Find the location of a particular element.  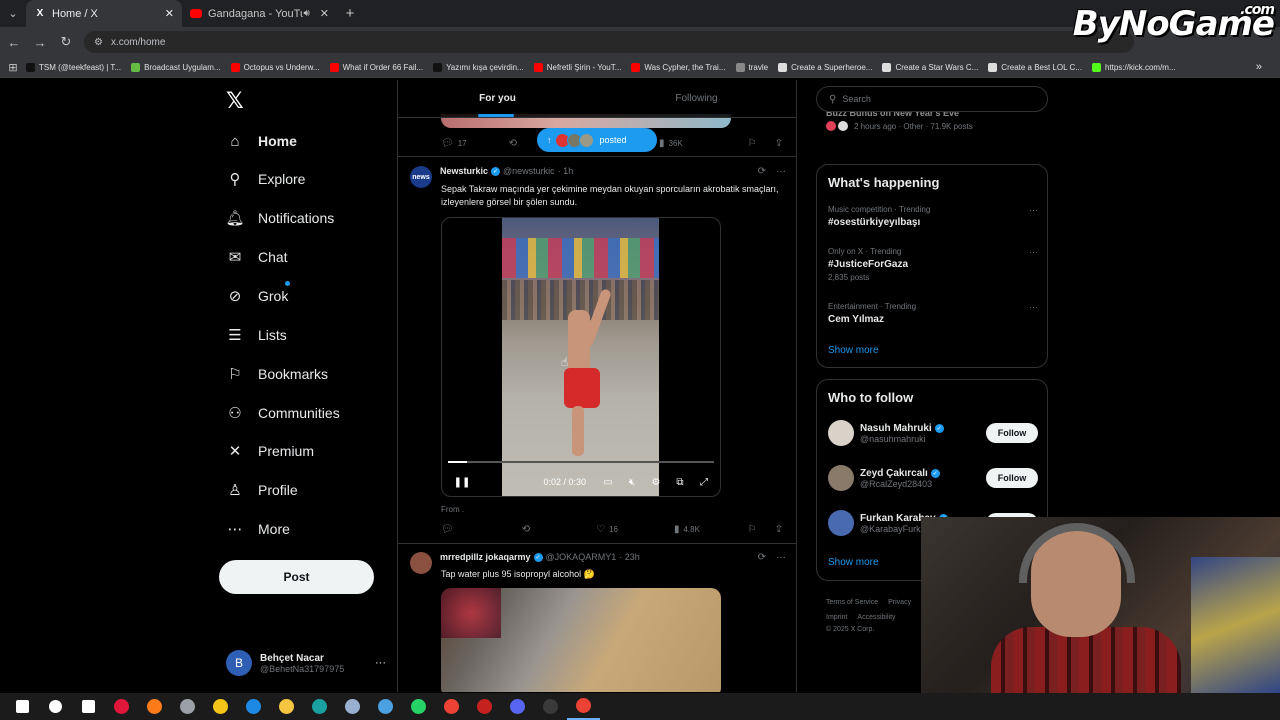

site-info-icon: ⚙ is located at coordinates (98, 42).